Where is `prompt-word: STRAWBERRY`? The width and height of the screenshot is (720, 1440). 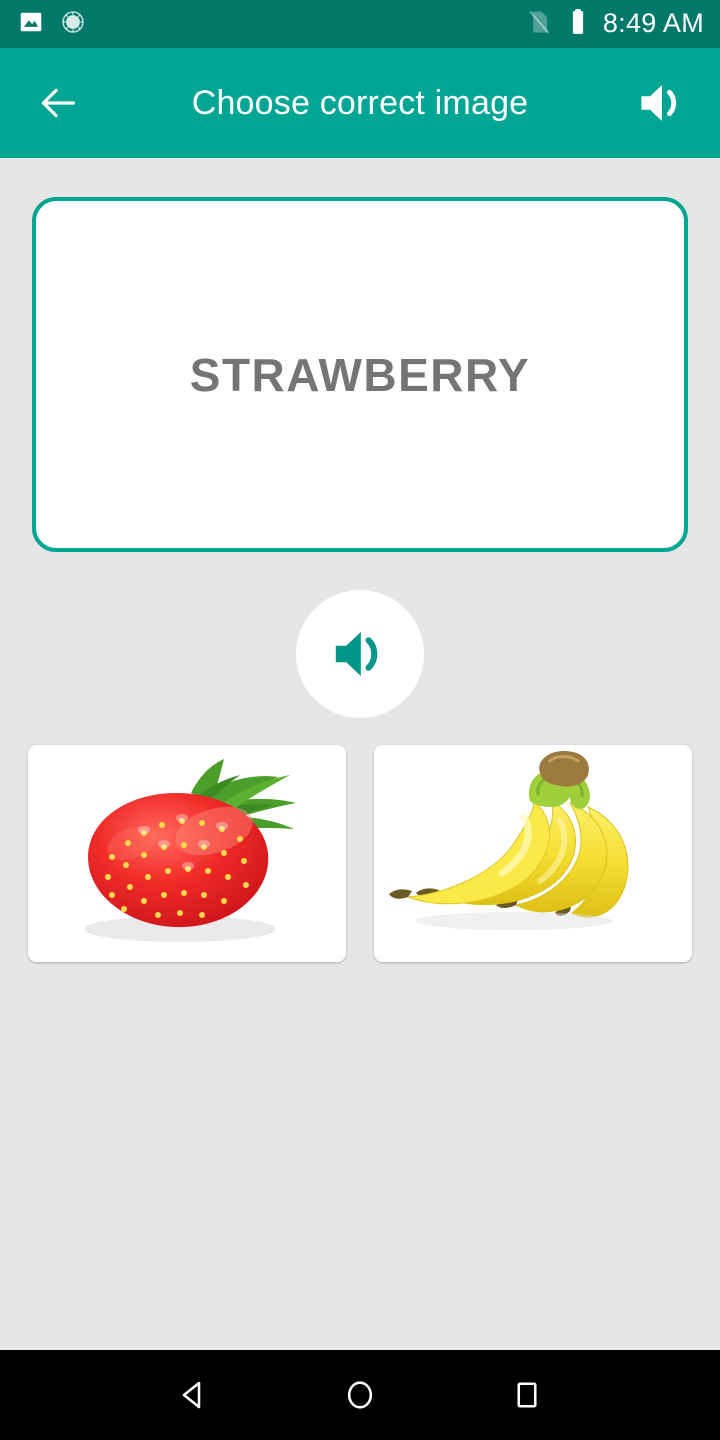
prompt-word: STRAWBERRY is located at coordinates (360, 374).